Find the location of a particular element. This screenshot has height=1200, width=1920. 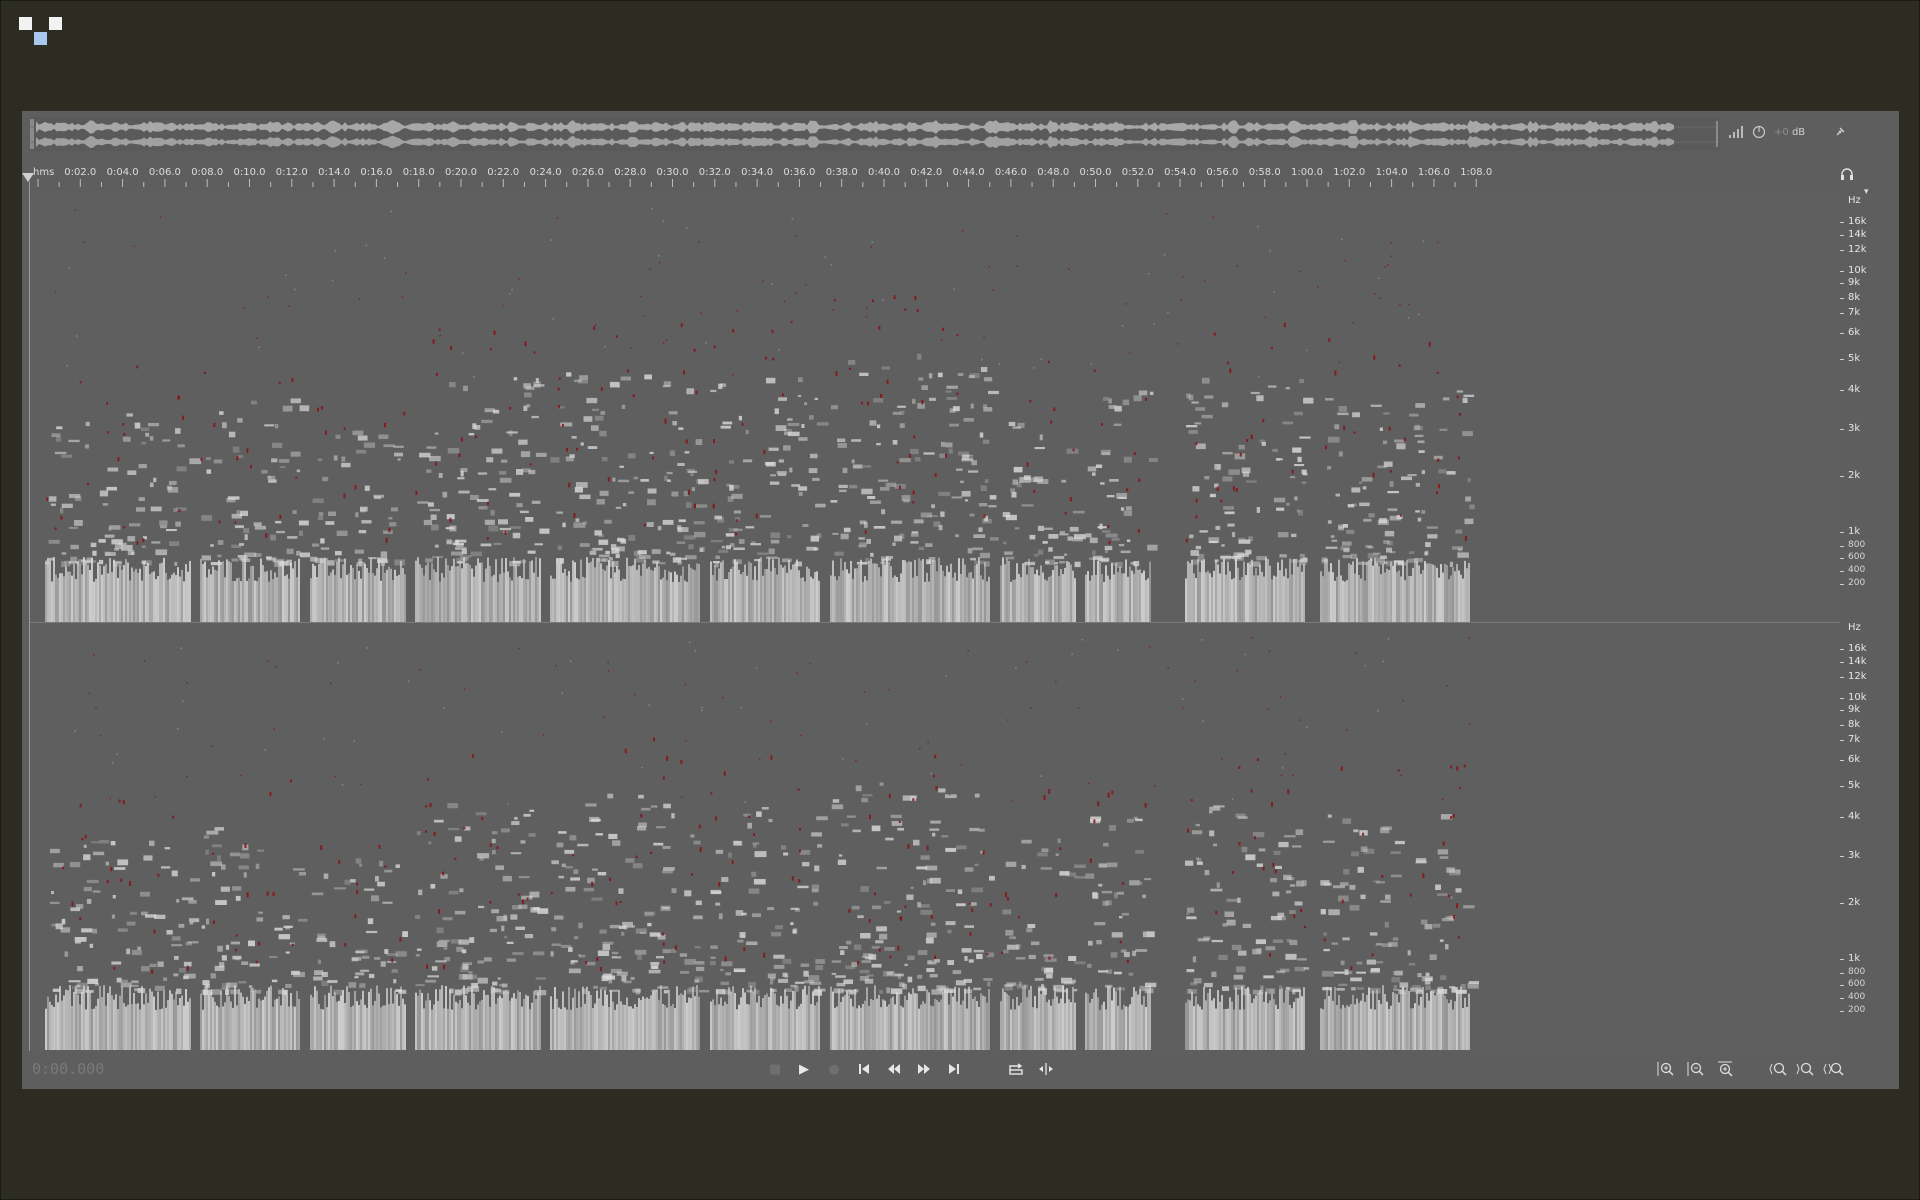

frequency-label: 12k is located at coordinates (1857, 676).